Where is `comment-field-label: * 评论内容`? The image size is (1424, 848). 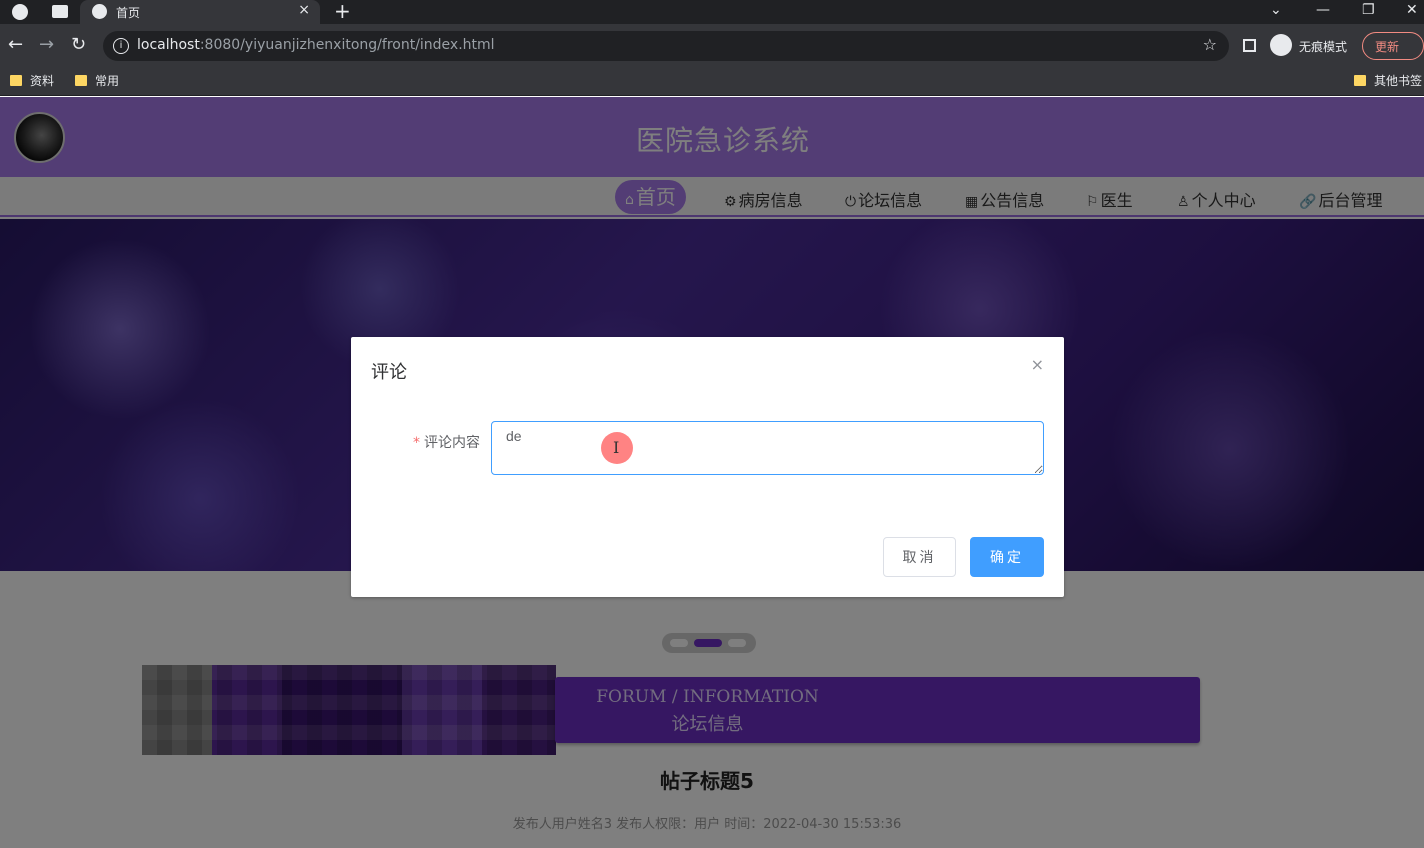
comment-field-label: * 评论内容 is located at coordinates (446, 442).